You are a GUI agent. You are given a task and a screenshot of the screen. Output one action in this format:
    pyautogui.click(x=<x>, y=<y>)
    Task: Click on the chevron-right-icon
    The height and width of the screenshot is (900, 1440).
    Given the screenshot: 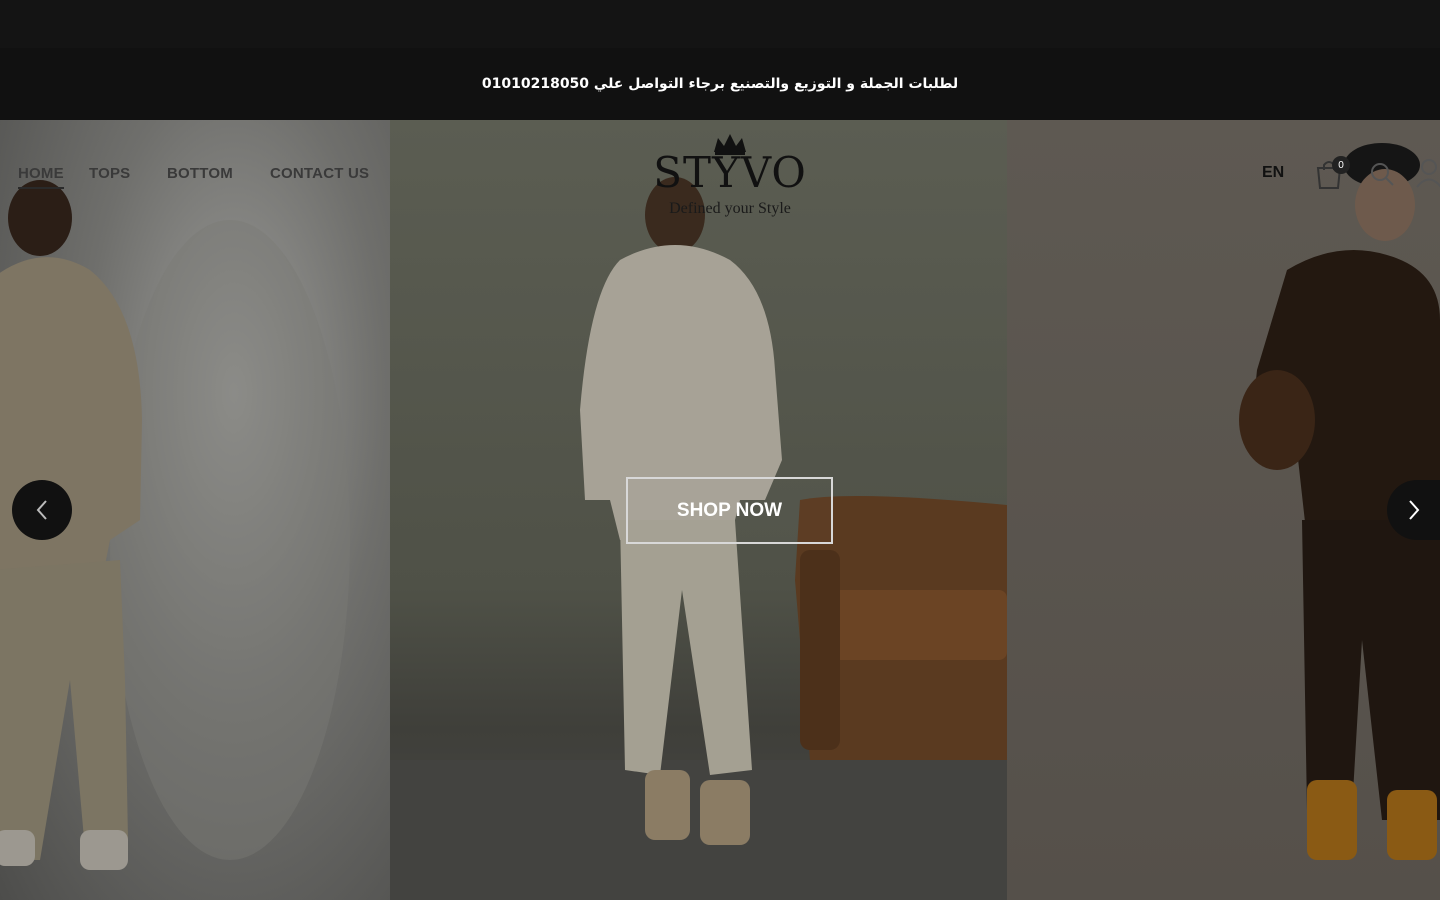 What is the action you would take?
    pyautogui.click(x=1413, y=510)
    